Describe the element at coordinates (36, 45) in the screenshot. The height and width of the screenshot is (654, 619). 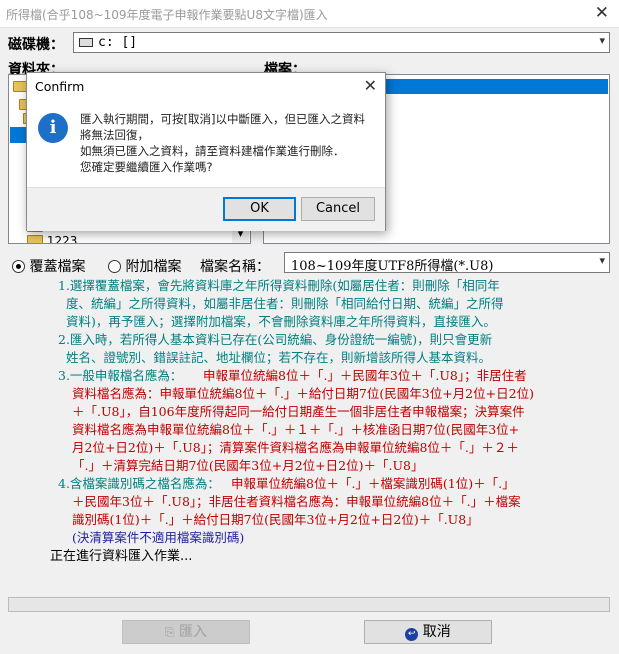
I see `drive-label: 磁碟機：` at that location.